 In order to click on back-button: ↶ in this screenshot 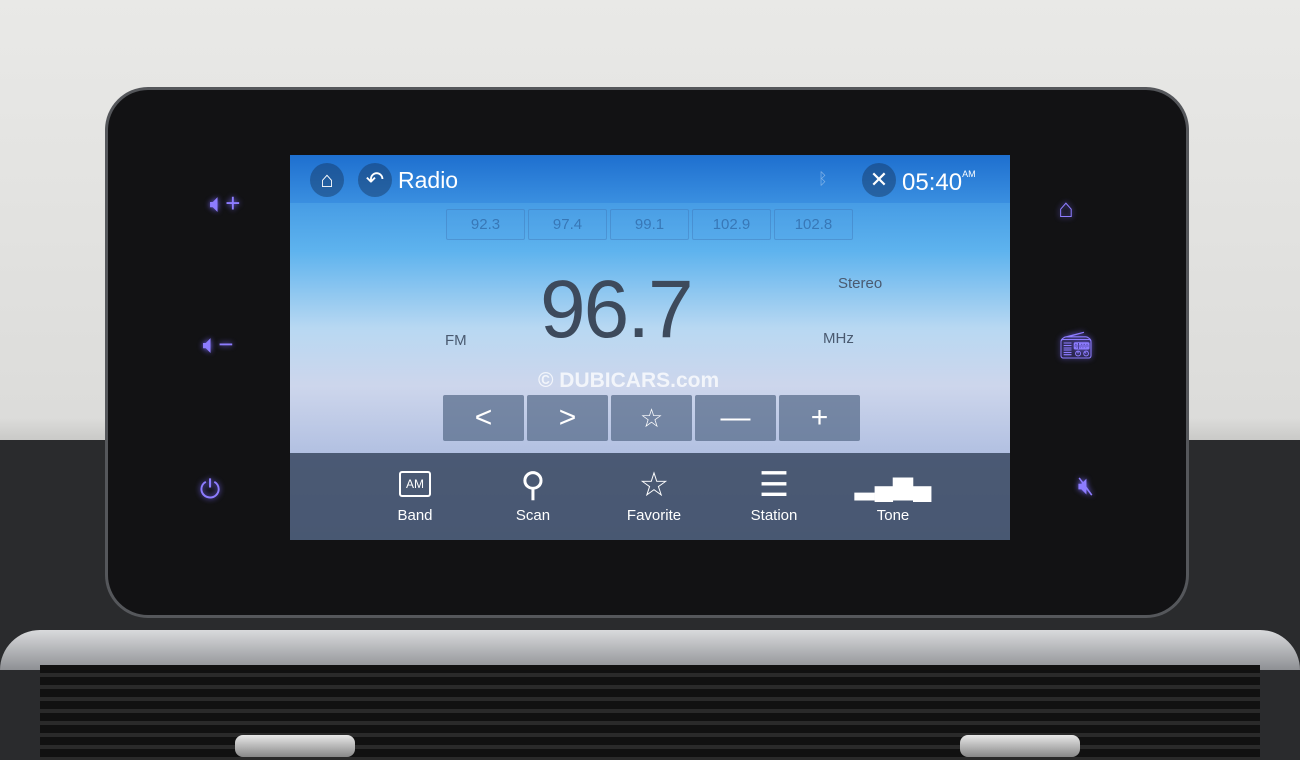, I will do `click(375, 180)`.